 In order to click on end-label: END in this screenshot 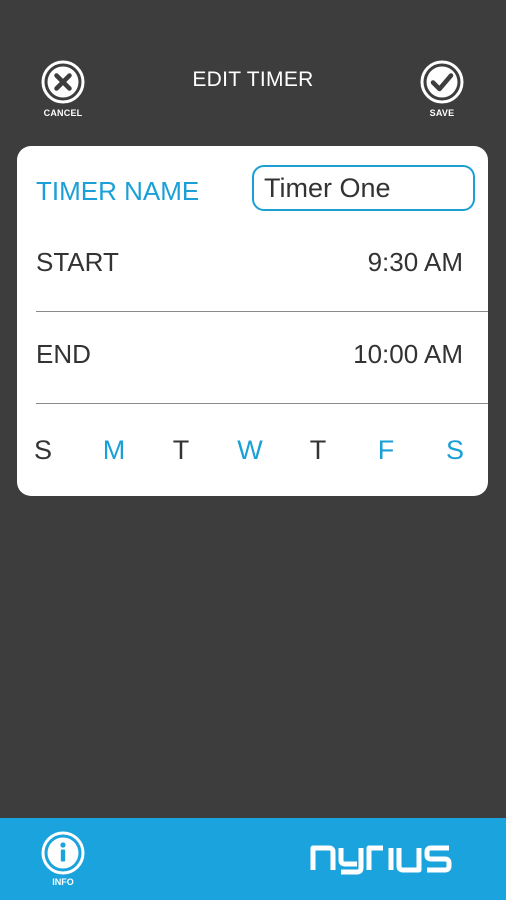, I will do `click(63, 354)`.